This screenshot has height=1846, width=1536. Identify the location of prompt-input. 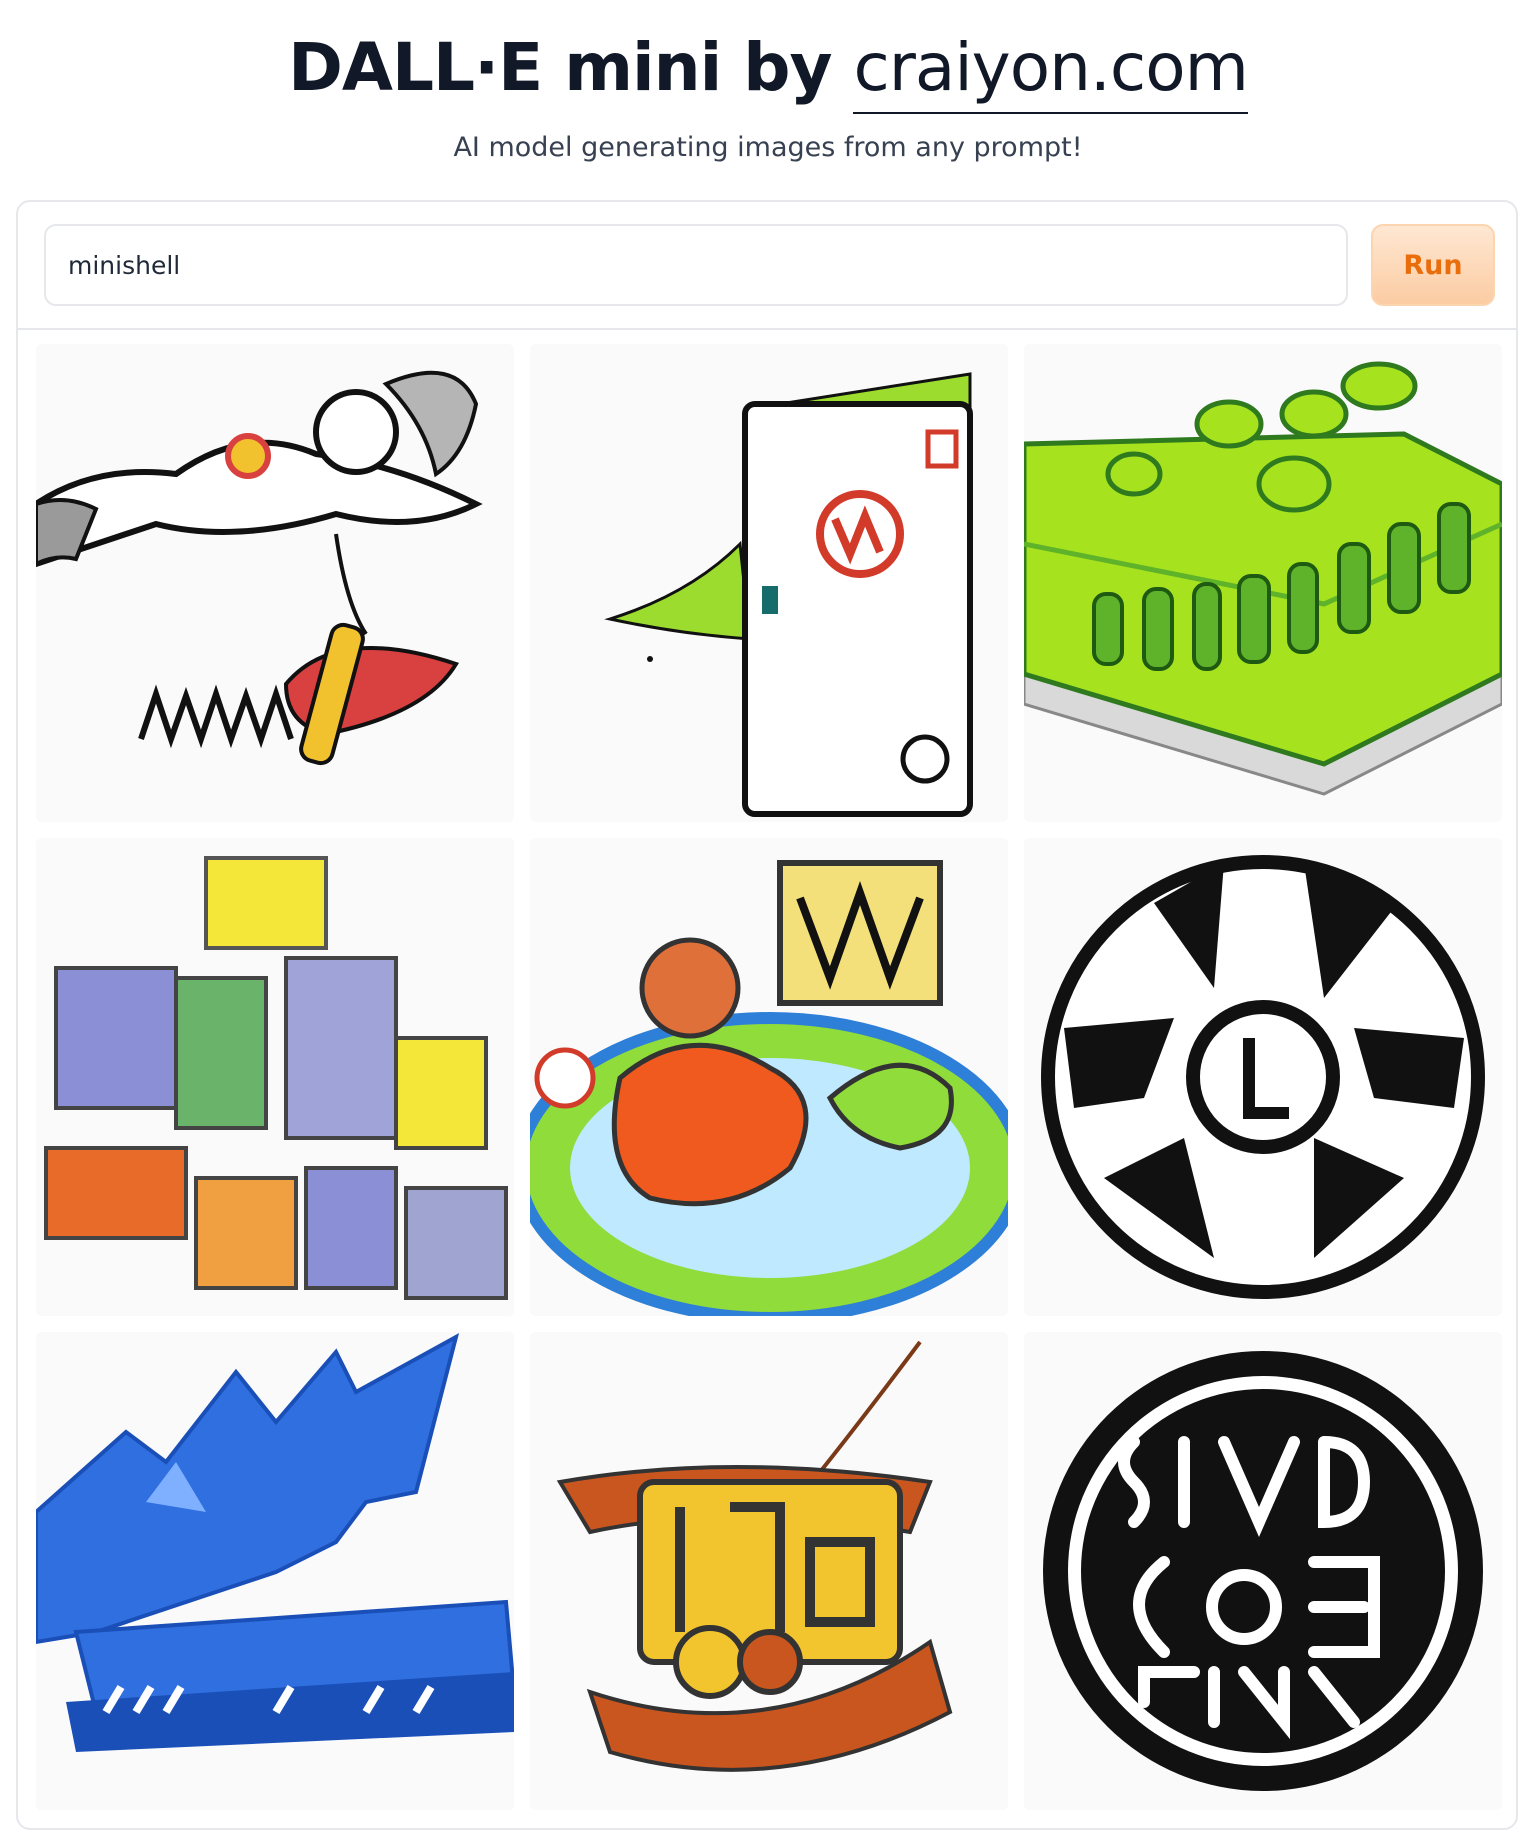
(696, 265).